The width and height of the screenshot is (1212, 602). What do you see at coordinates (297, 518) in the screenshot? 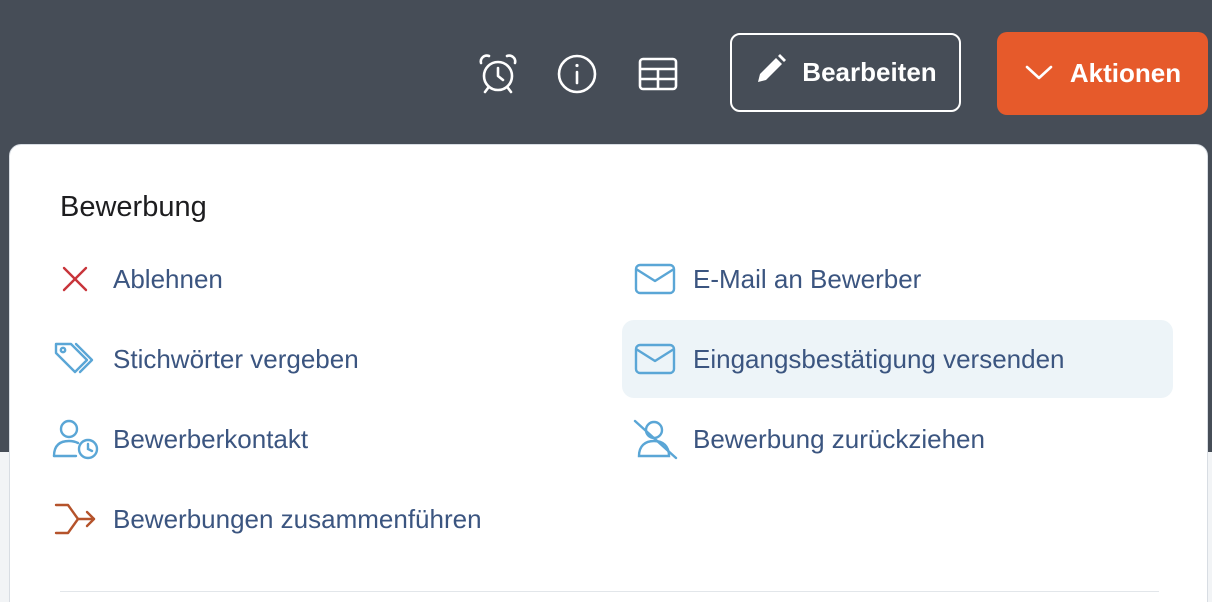
I see `menu-item-label: Bewerbungen zusammenführen` at bounding box center [297, 518].